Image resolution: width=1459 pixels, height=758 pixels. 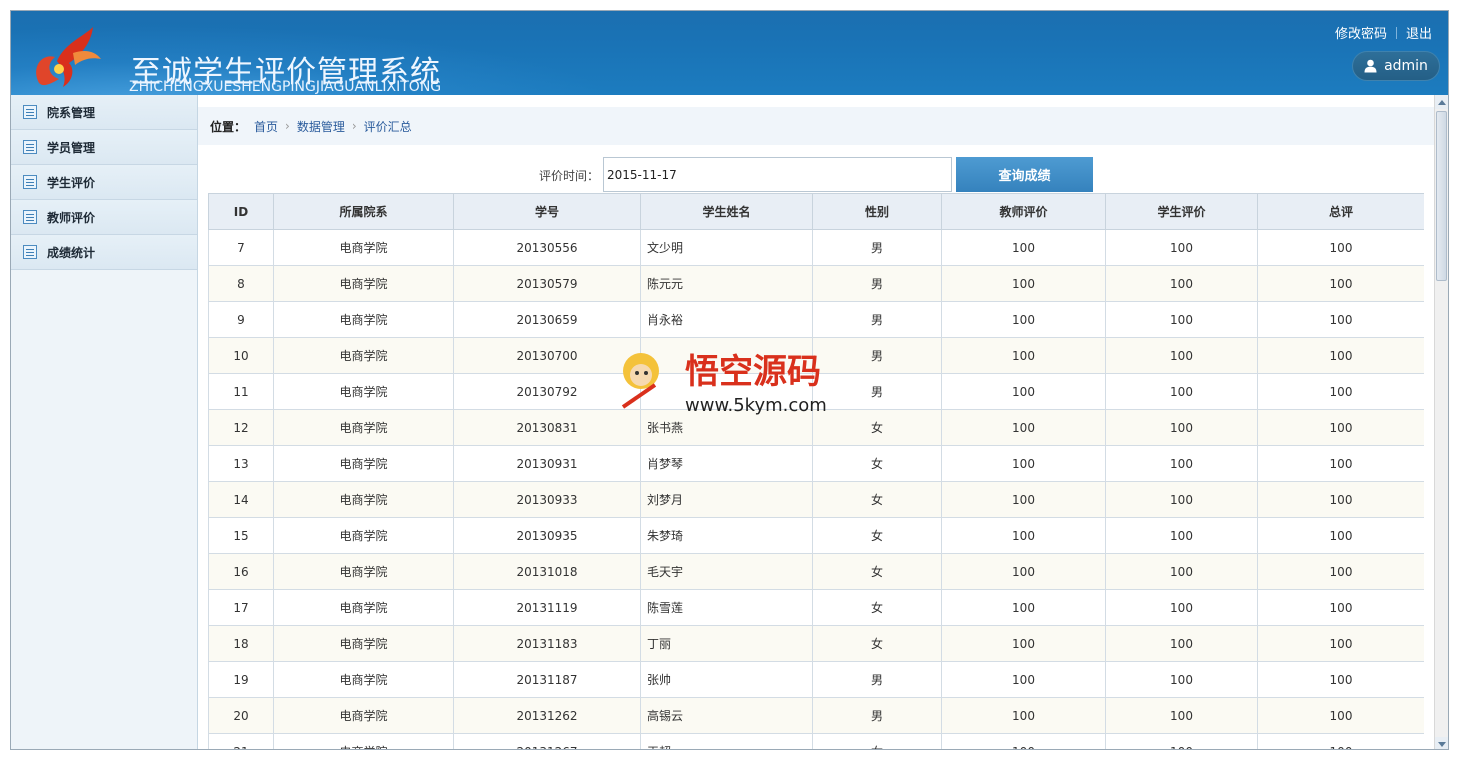 I want to click on table-row: 21电商学院20131267王超女100100100, so click(x=816, y=741).